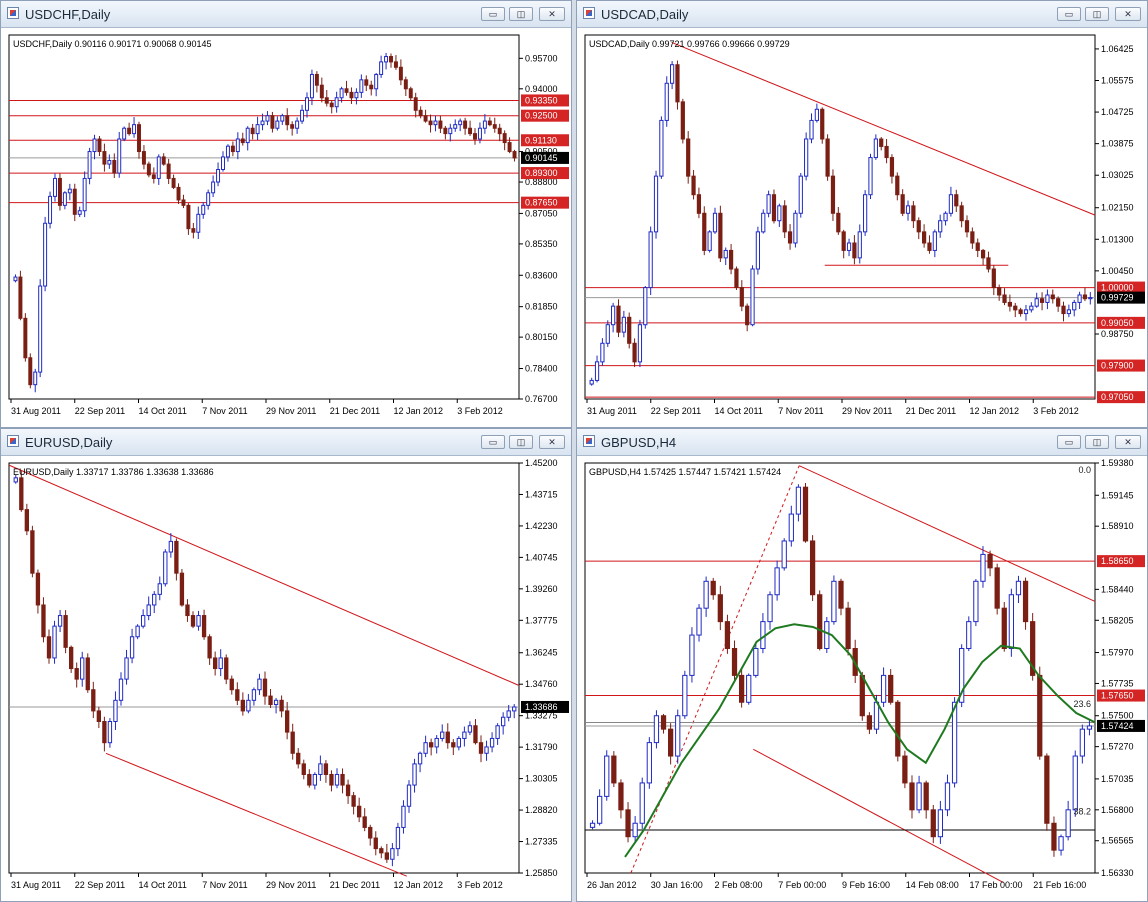 The height and width of the screenshot is (902, 1148). What do you see at coordinates (1117, 779) in the screenshot?
I see `y-tick-label: 1.57035` at bounding box center [1117, 779].